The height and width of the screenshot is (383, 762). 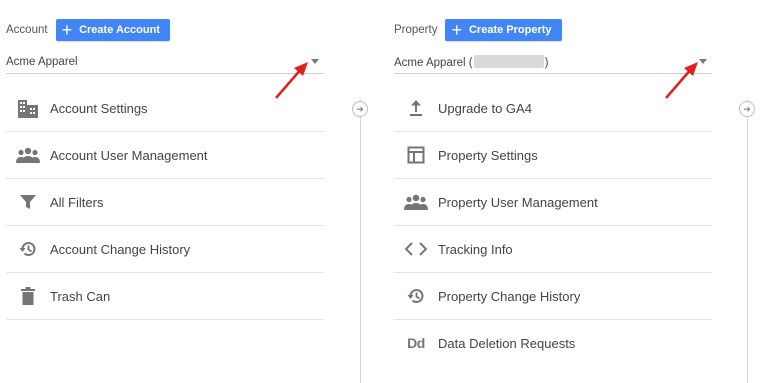 I want to click on trash-icon, so click(x=28, y=296).